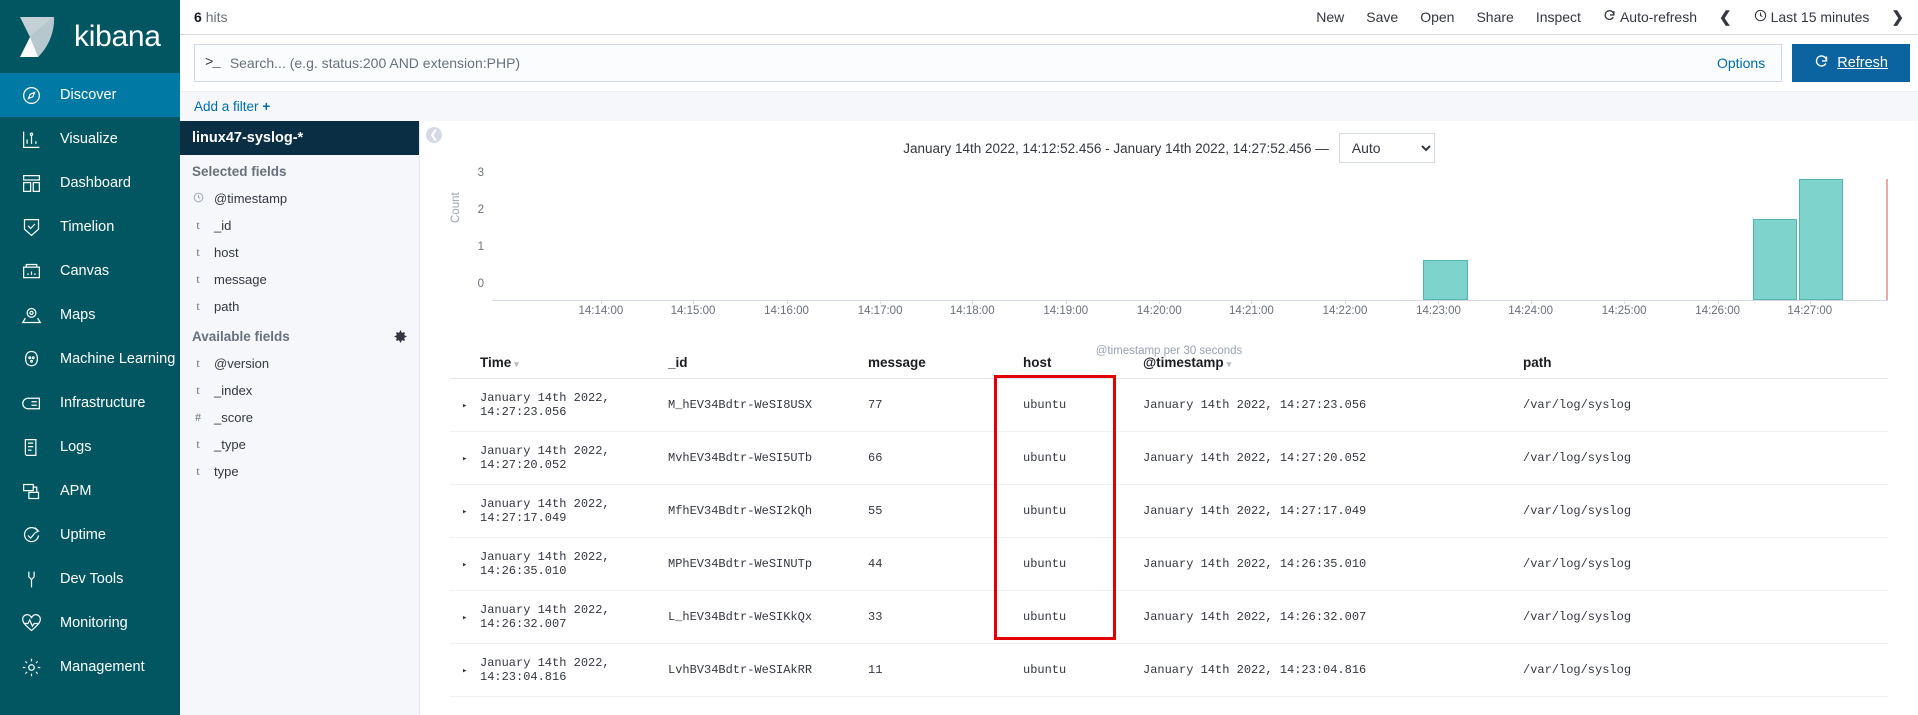  What do you see at coordinates (1705, 364) in the screenshot?
I see `column-header-path: path` at bounding box center [1705, 364].